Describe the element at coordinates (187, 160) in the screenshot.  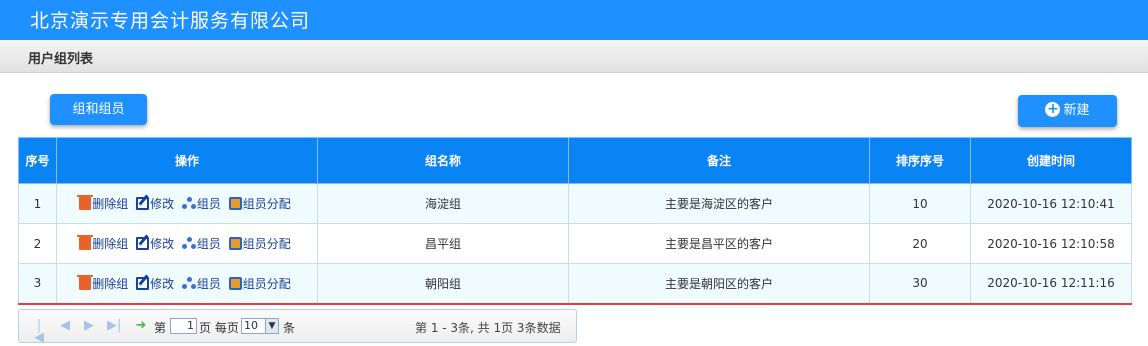
I see `column-header-actions: 操作` at that location.